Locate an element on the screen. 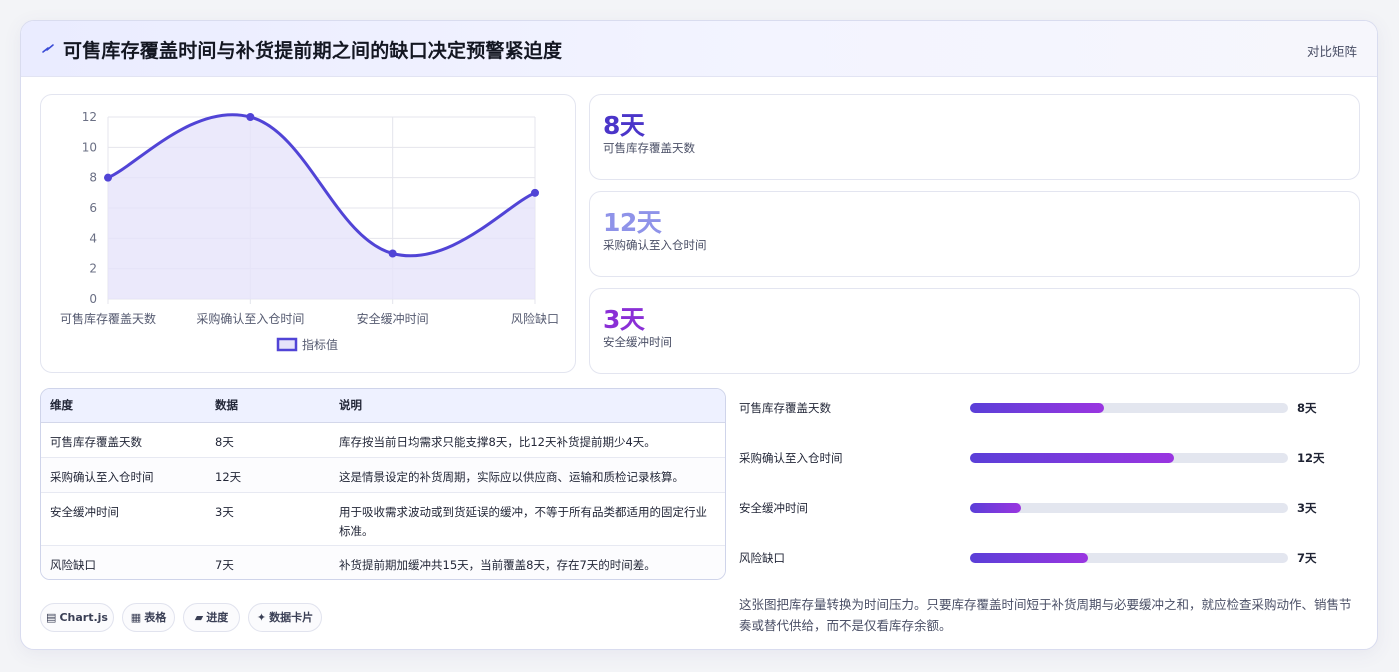 The height and width of the screenshot is (672, 1399). kpi-label: 安全缓冲时间 is located at coordinates (637, 342).